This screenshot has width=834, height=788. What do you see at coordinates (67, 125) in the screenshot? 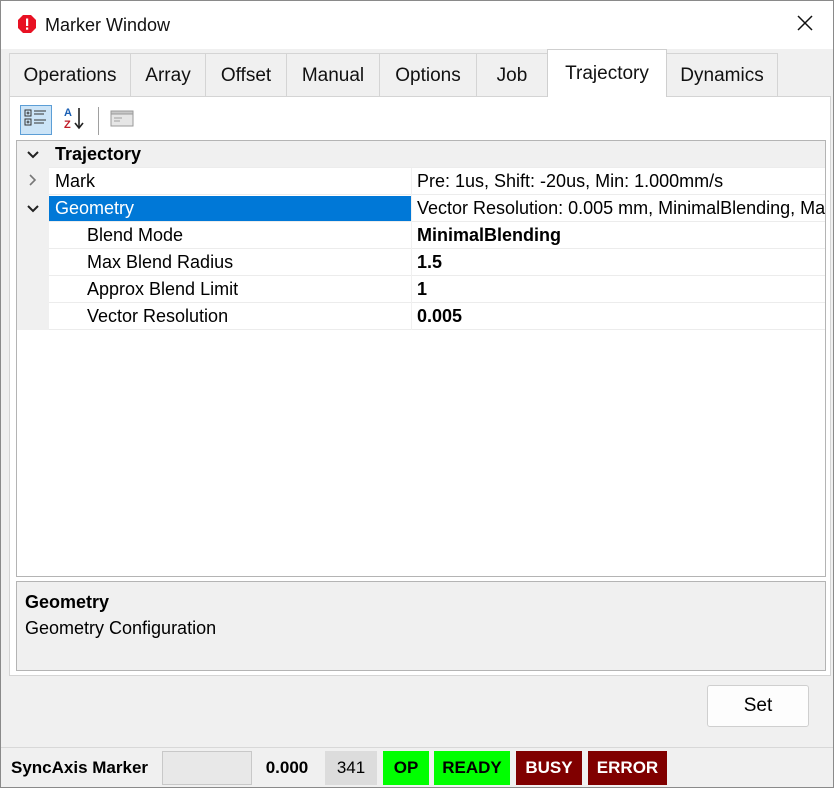
I see `svg-text: Z` at bounding box center [67, 125].